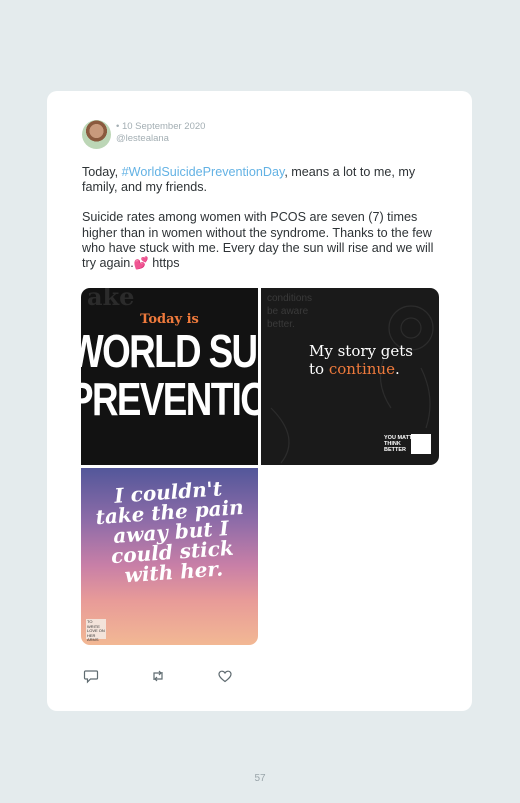  I want to click on image2-quote: My story gets to continue., so click(369, 360).